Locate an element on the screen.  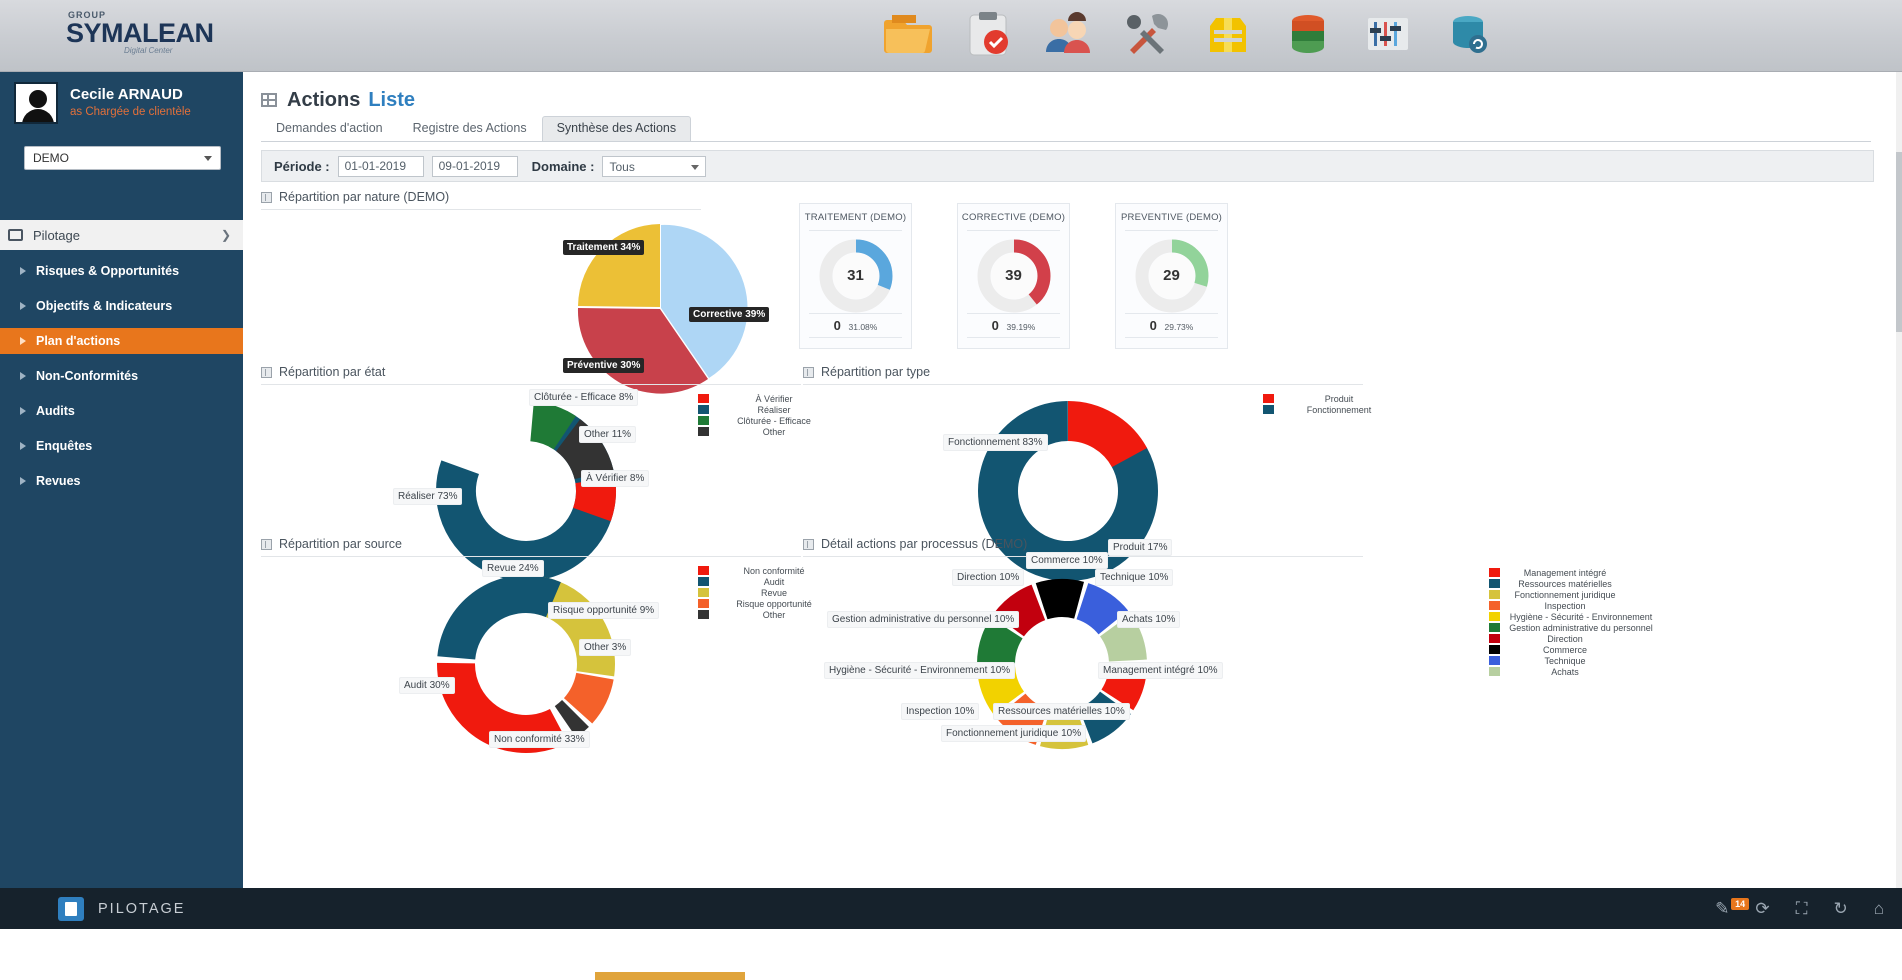
sidebar-item-revues: Revues is located at coordinates (121, 481).